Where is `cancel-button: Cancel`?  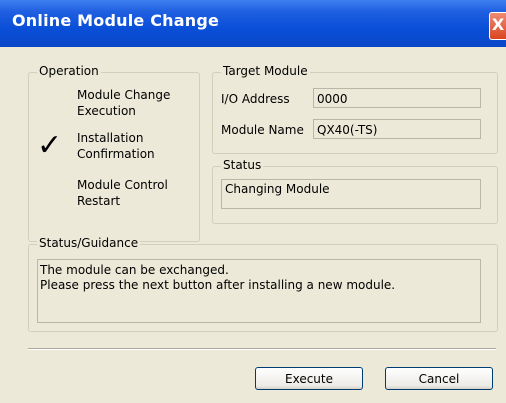 cancel-button: Cancel is located at coordinates (439, 378).